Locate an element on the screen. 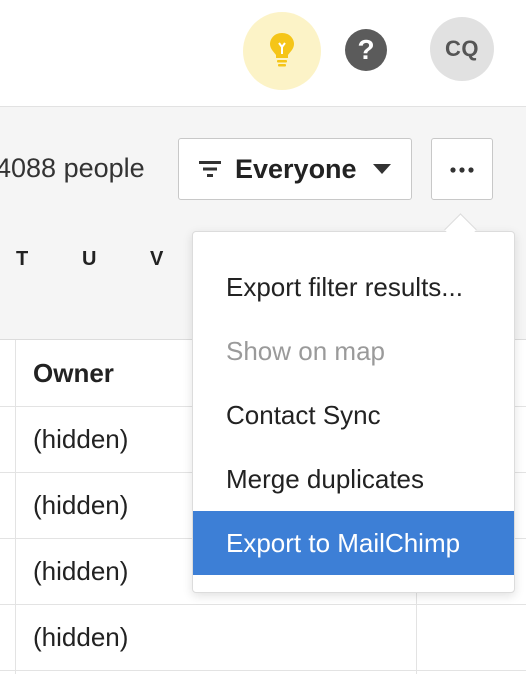 The height and width of the screenshot is (674, 526). menu-item-export-to-mailchimp: Export to MailChimp is located at coordinates (353, 543).